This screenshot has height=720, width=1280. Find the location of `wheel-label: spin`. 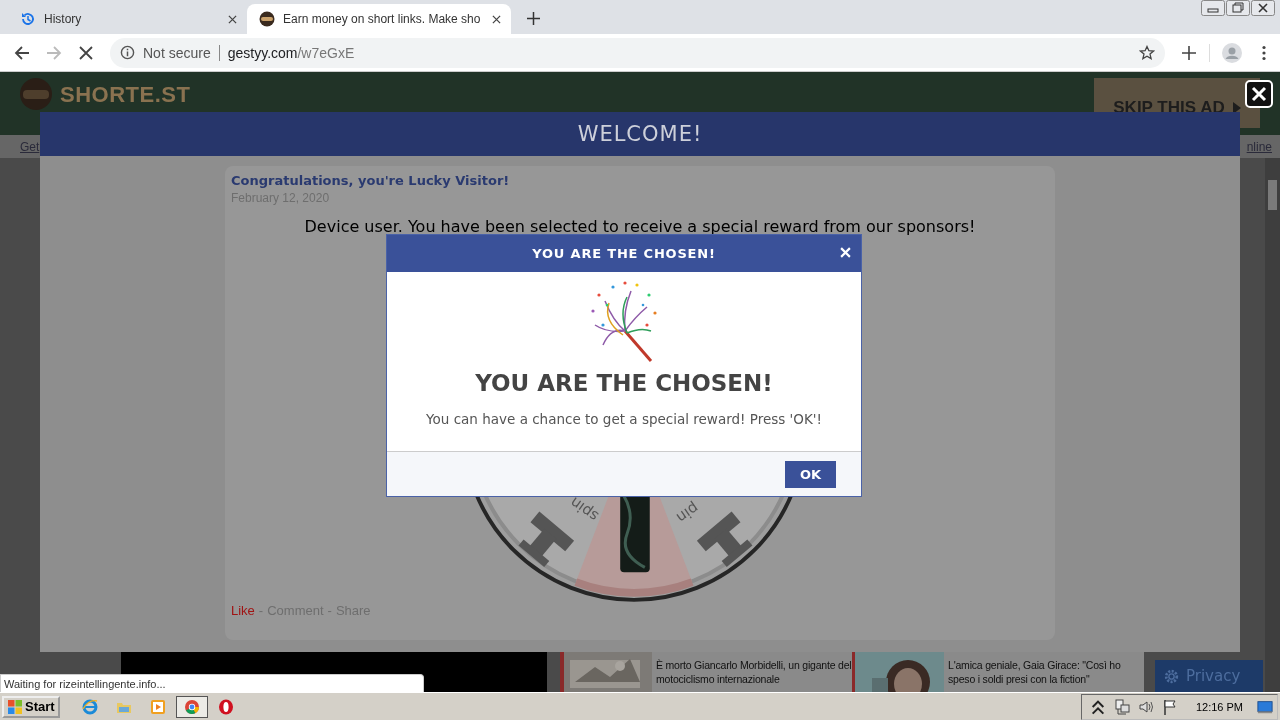

wheel-label: spin is located at coordinates (584, 510).